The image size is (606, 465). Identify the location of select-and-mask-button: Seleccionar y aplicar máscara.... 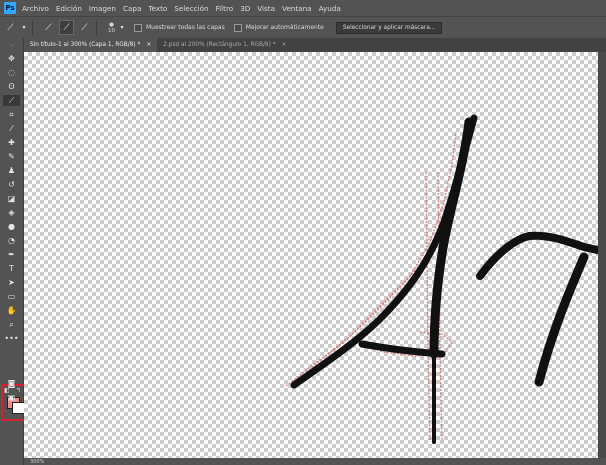
(389, 27).